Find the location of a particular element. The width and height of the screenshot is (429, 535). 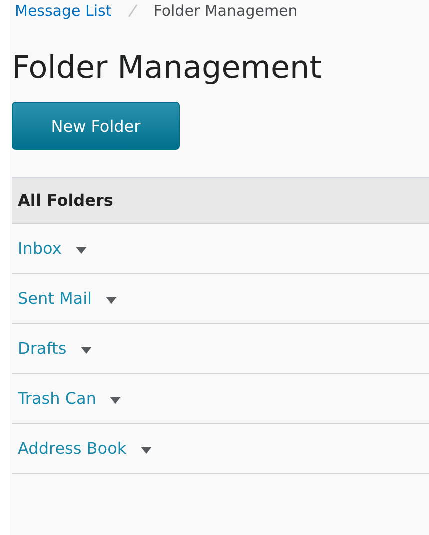

separator-icon is located at coordinates (133, 11).